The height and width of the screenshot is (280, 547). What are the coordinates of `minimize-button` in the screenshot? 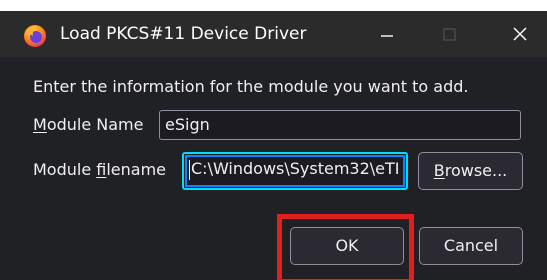 It's located at (387, 34).